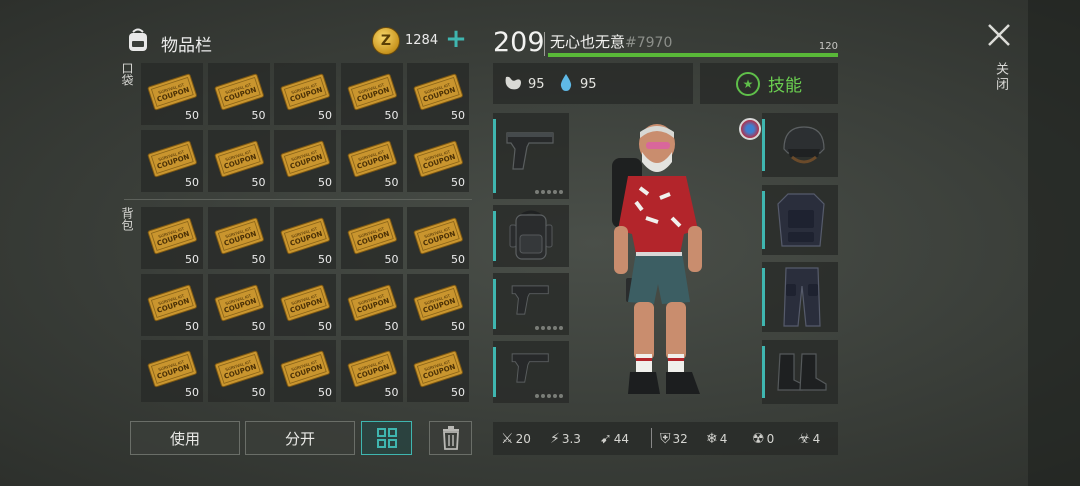  Describe the element at coordinates (657, 259) in the screenshot. I see `player-character` at that location.